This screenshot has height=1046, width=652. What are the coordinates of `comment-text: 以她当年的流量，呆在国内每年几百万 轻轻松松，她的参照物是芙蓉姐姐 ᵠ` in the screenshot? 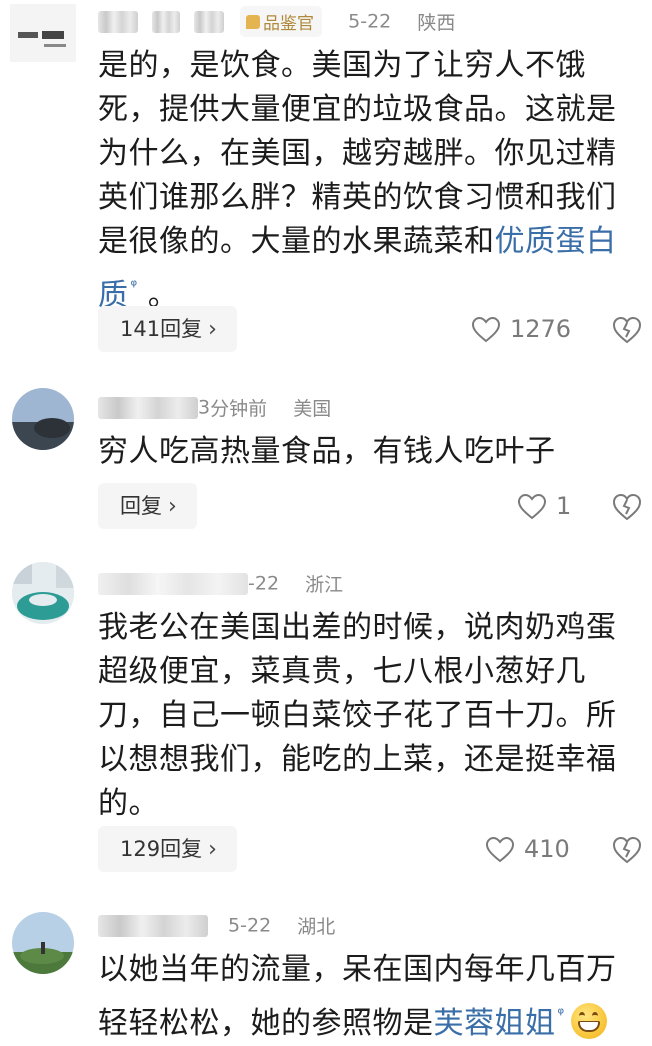 It's located at (357, 996).